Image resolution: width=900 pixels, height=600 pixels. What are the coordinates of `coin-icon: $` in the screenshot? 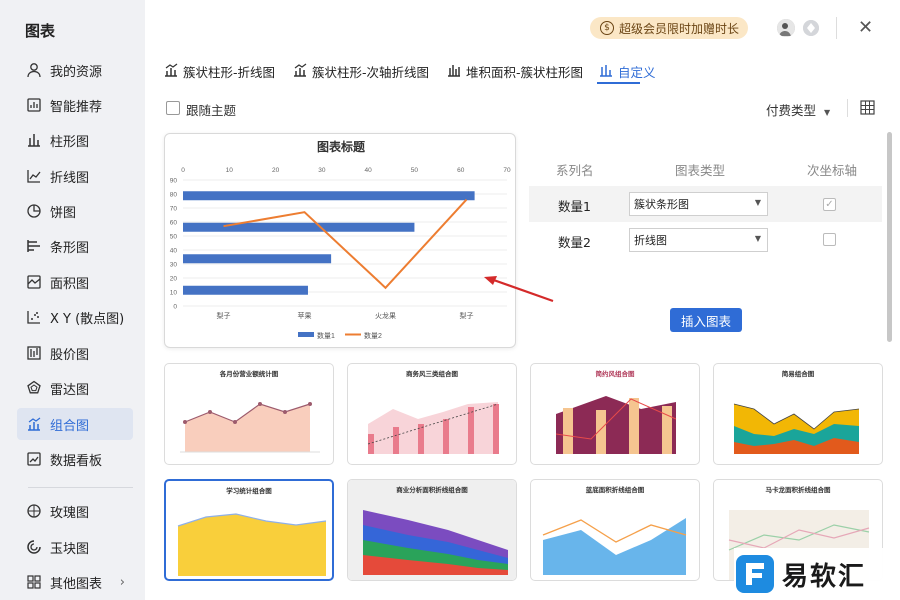 It's located at (607, 28).